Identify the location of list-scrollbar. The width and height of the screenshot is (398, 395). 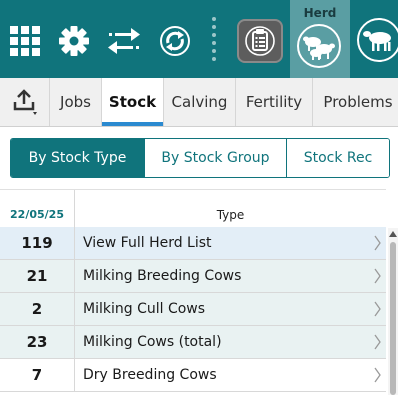
(393, 311).